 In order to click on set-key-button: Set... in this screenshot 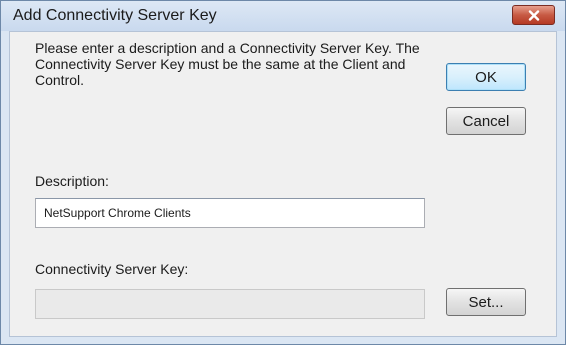, I will do `click(486, 302)`.